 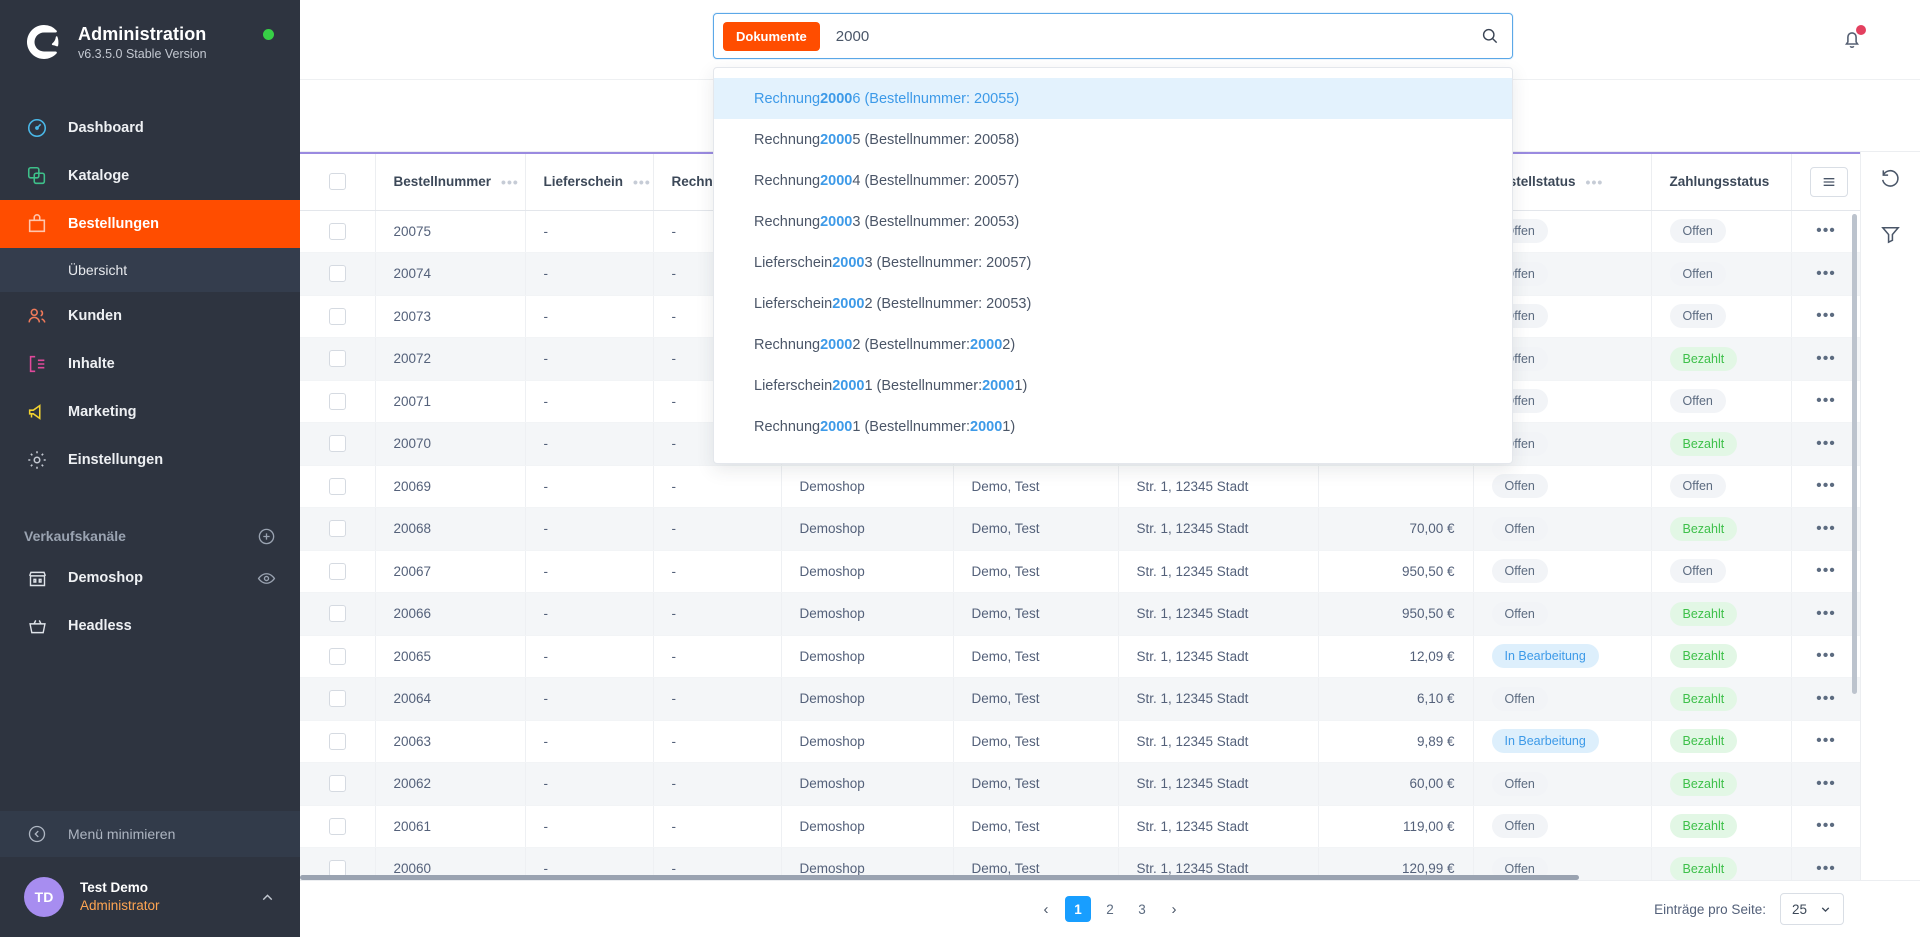 What do you see at coordinates (1113, 221) in the screenshot?
I see `search-result-item: Rechnung 2000 3 (Bestellnummer: 20053)` at bounding box center [1113, 221].